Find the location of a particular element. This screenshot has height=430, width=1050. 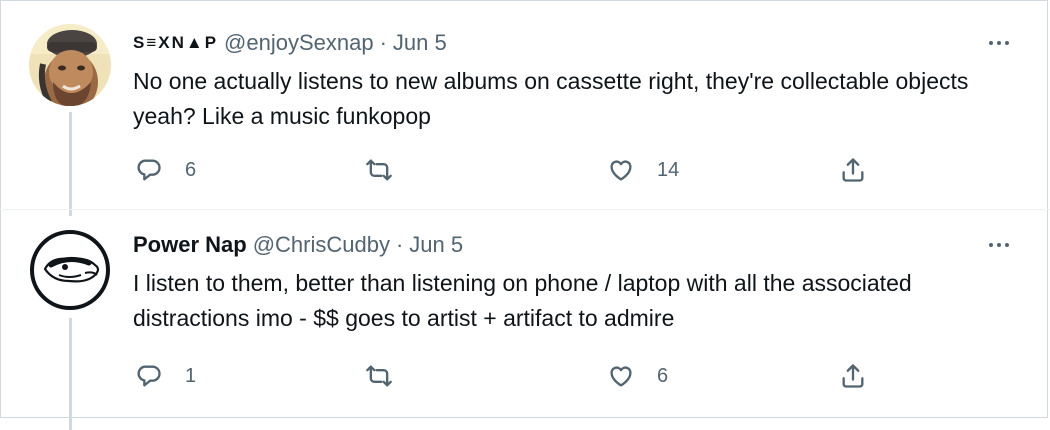

like-button: 14 is located at coordinates (643, 170).